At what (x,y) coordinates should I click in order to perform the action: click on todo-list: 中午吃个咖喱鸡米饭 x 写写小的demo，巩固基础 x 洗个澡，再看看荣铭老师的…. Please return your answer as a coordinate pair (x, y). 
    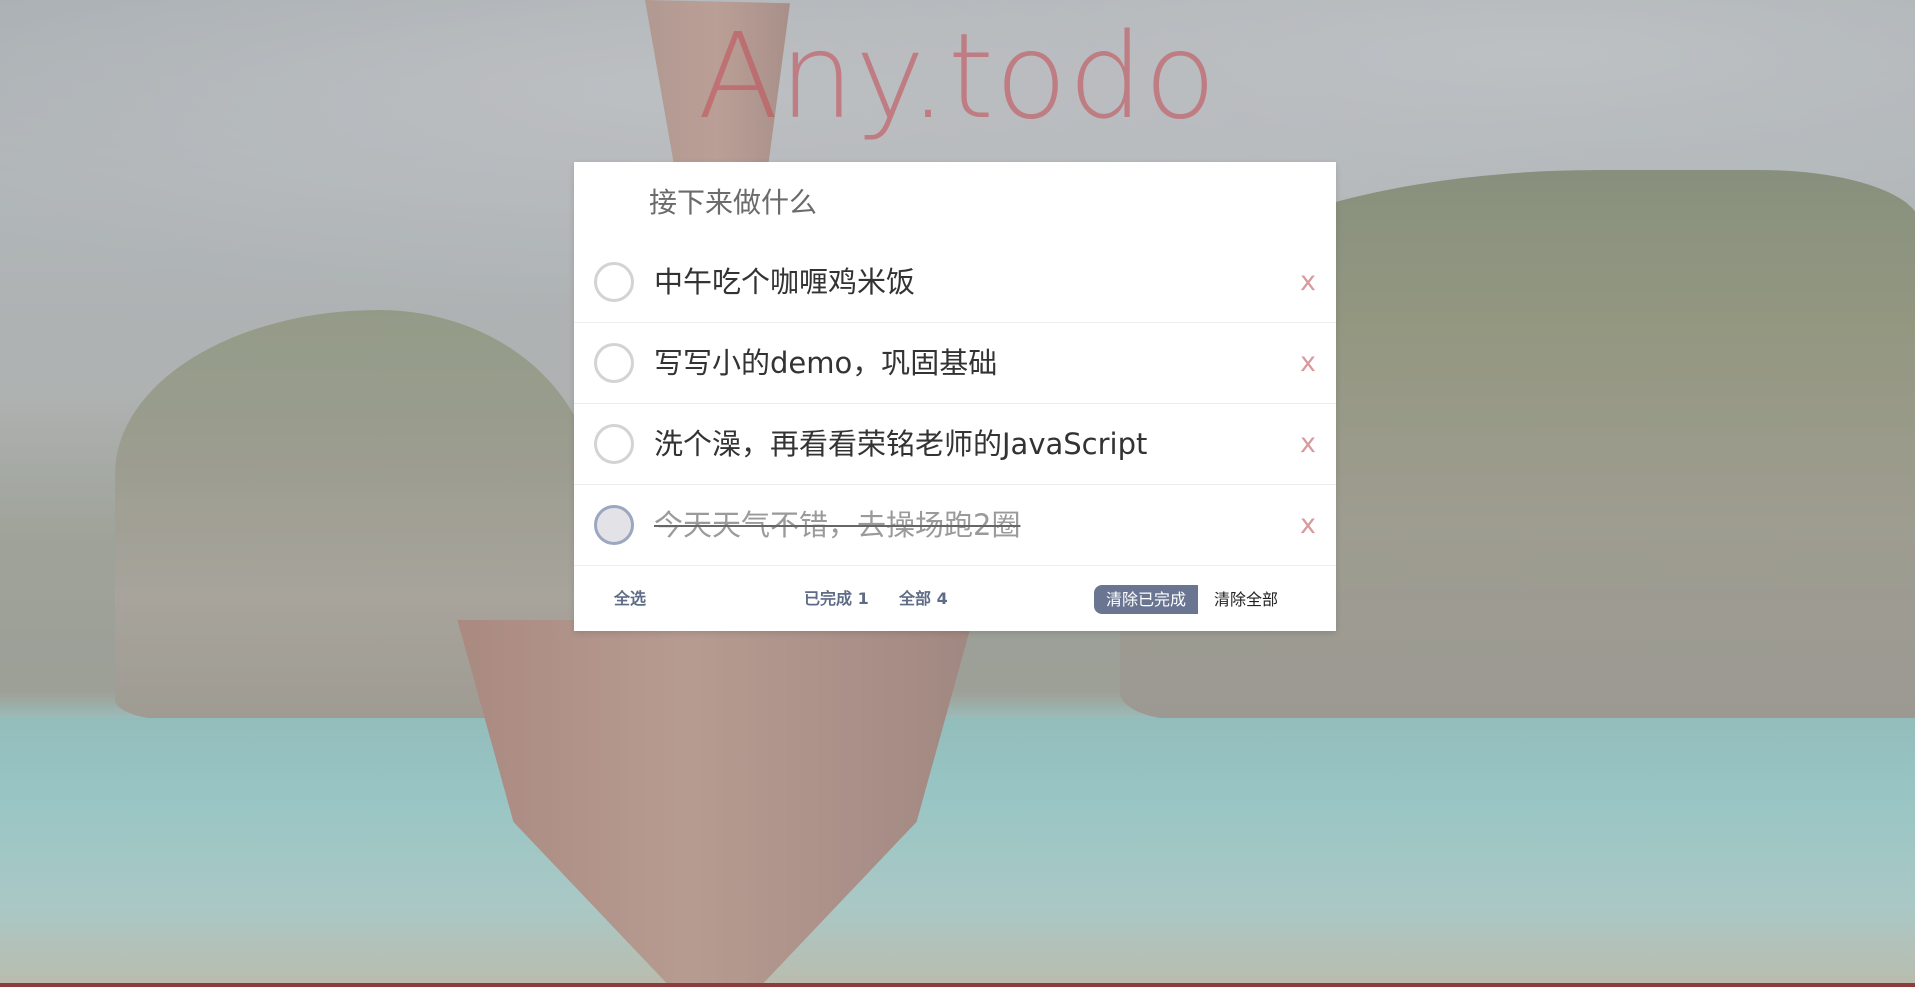
    Looking at the image, I should click on (955, 404).